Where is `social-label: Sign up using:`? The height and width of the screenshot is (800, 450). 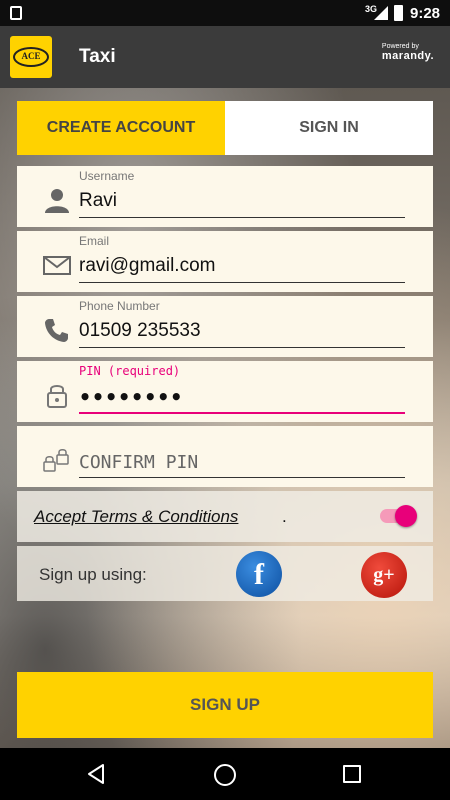 social-label: Sign up using: is located at coordinates (93, 574).